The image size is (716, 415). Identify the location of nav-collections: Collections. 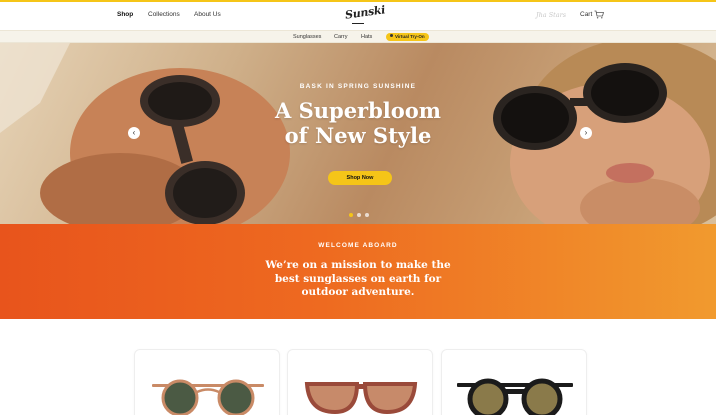
(164, 14).